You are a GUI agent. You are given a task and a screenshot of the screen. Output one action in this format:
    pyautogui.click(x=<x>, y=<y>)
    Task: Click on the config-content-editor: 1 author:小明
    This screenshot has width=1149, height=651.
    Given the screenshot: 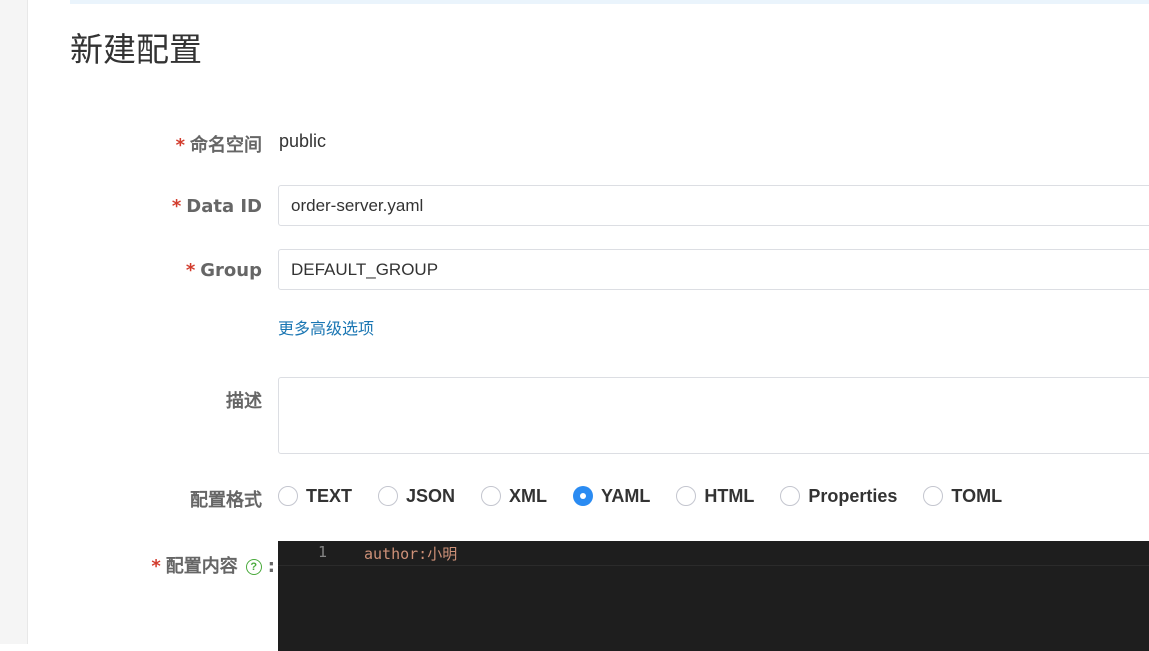 What is the action you would take?
    pyautogui.click(x=713, y=596)
    